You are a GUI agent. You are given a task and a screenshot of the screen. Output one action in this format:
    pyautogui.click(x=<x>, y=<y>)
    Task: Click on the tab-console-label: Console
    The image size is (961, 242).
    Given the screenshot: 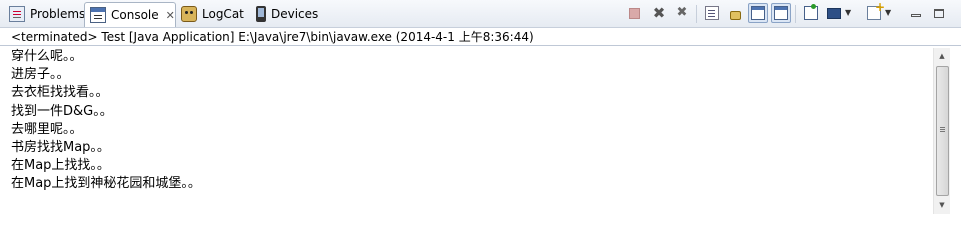 What is the action you would take?
    pyautogui.click(x=135, y=15)
    